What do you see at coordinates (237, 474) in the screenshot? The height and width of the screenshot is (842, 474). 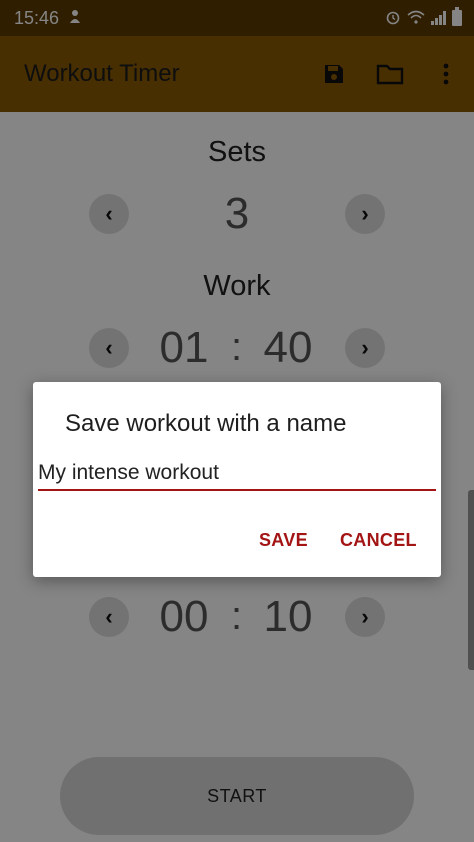 I see `workout-name-input` at bounding box center [237, 474].